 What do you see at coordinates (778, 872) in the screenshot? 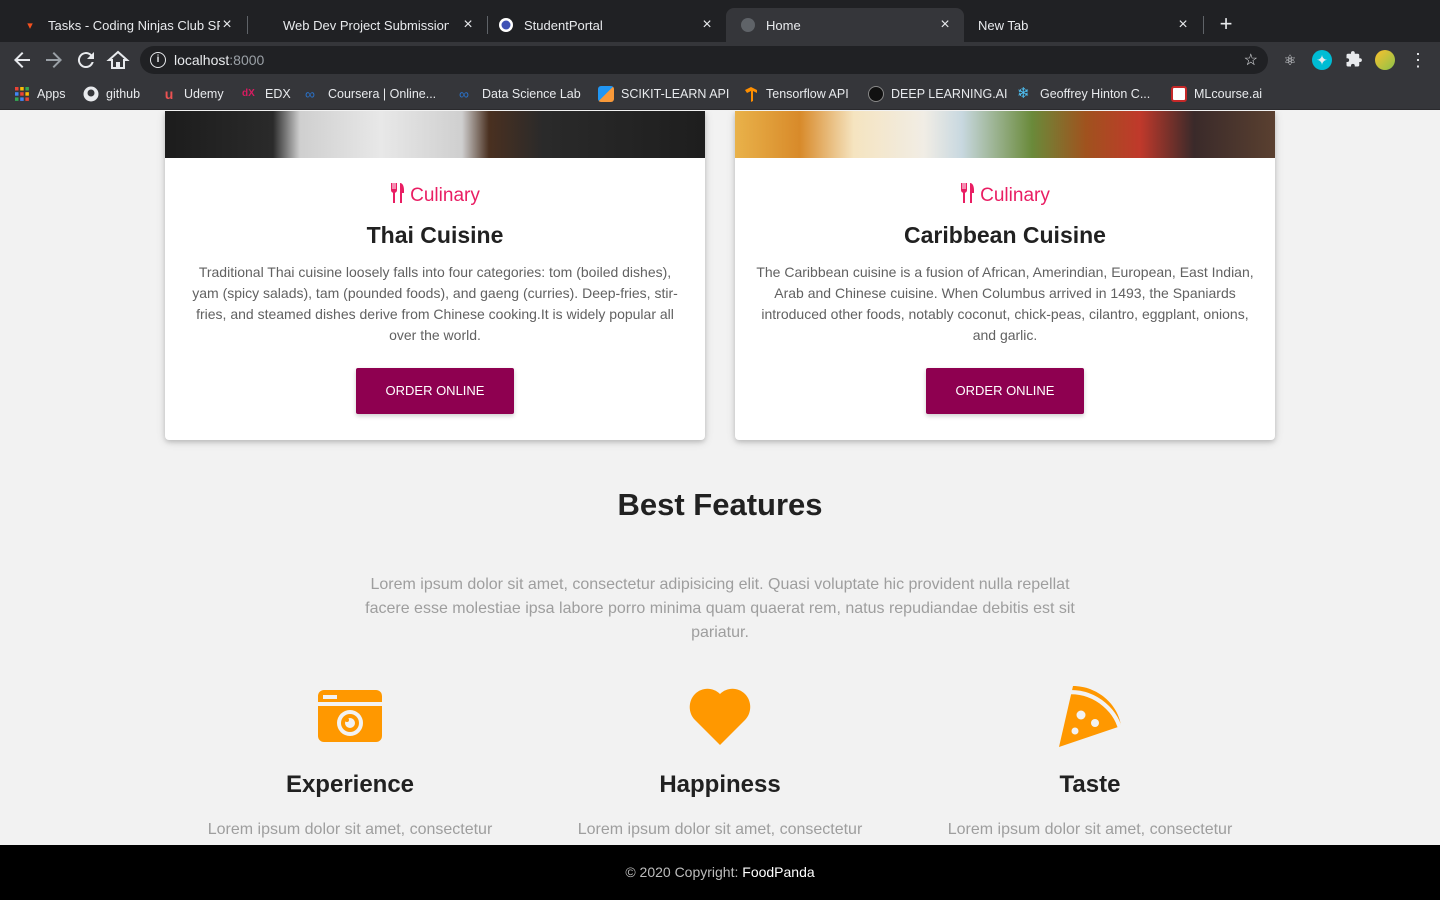
I see `footer-brand-link: FoodPanda` at bounding box center [778, 872].